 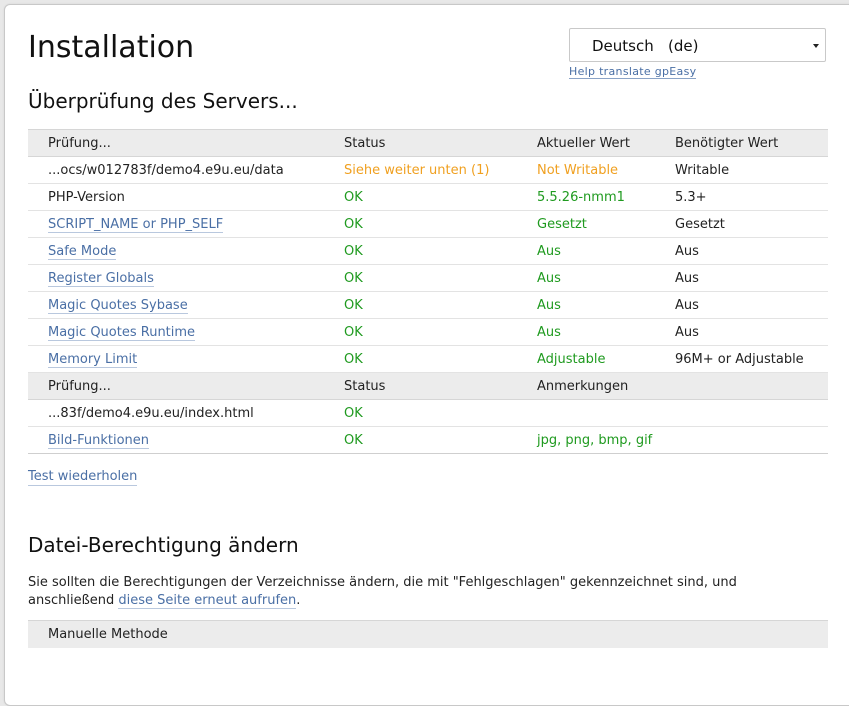 What do you see at coordinates (586, 224) in the screenshot?
I see `check-current: Gesetzt` at bounding box center [586, 224].